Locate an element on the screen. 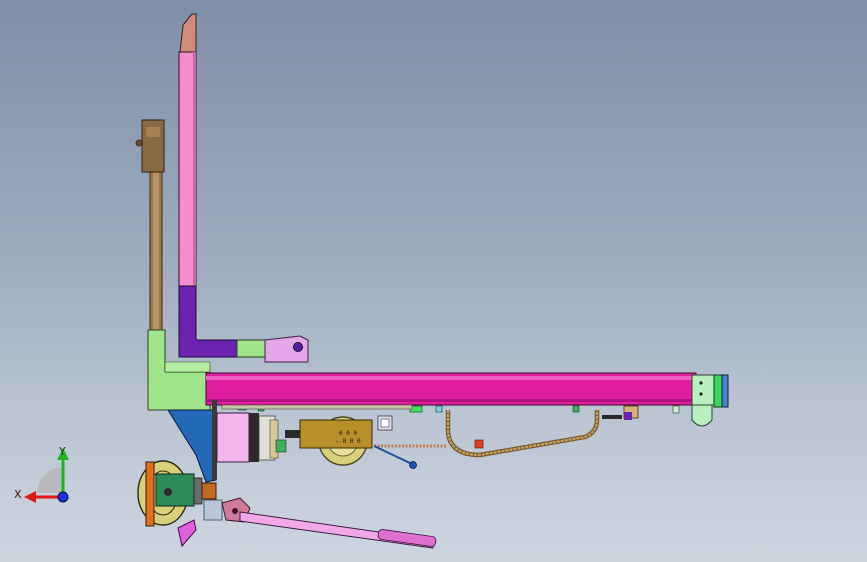 The width and height of the screenshot is (867, 562). triad-x-label: X is located at coordinates (18, 494).